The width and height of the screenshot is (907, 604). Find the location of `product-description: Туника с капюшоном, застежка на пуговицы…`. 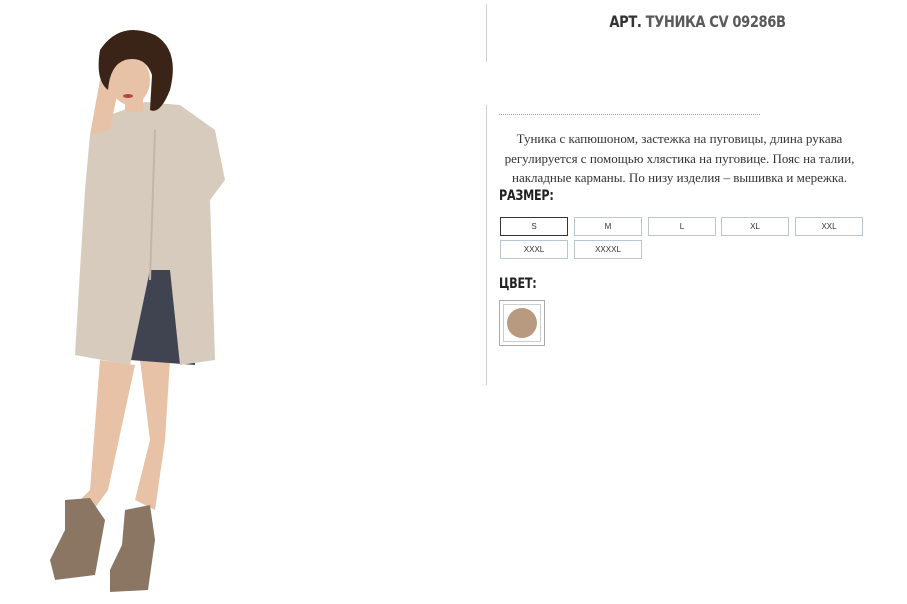

product-description: Туника с капюшоном, застежка на пуговицы… is located at coordinates (679, 158).